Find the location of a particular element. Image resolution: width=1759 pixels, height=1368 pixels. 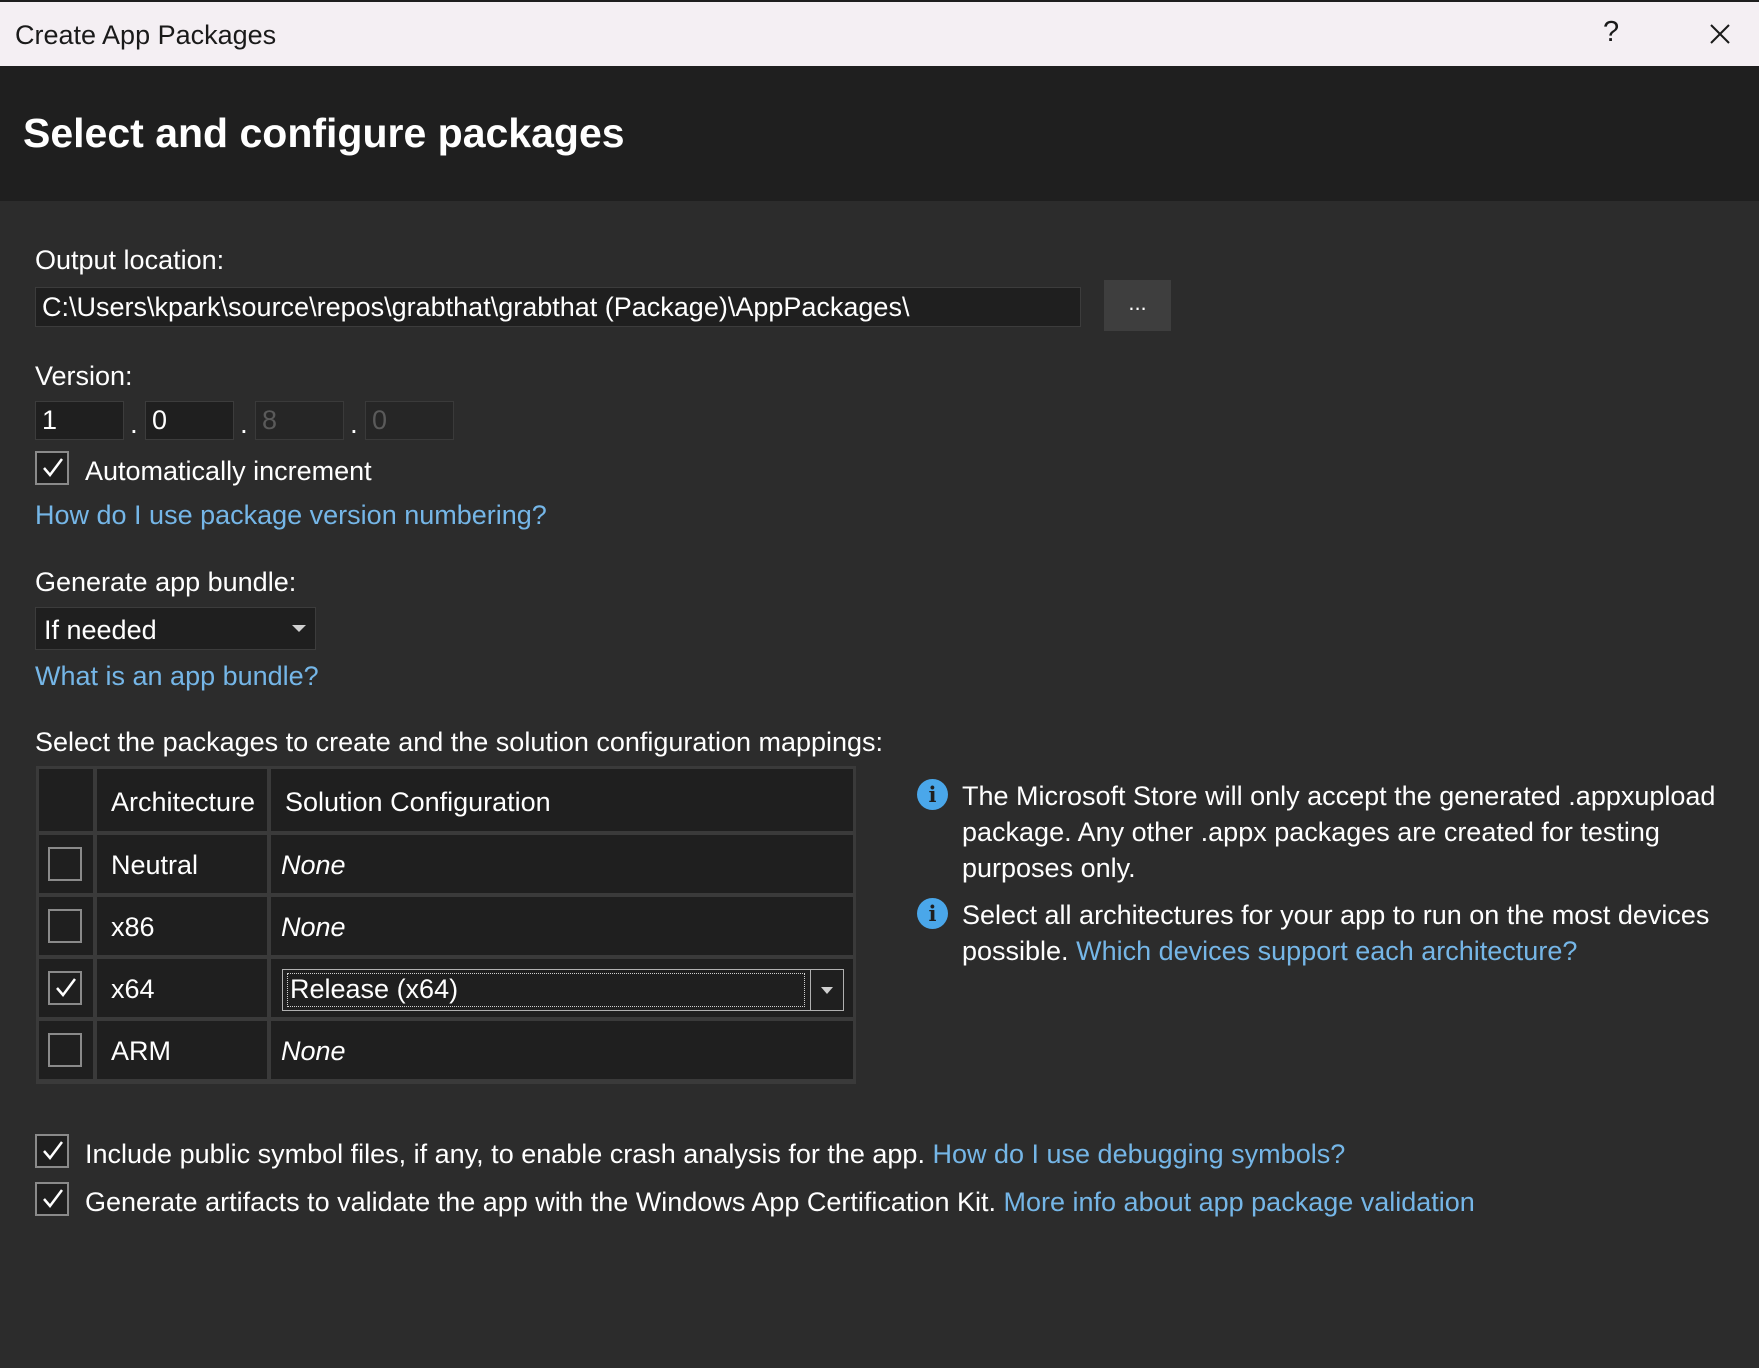

architecture-label: x86 is located at coordinates (133, 927).